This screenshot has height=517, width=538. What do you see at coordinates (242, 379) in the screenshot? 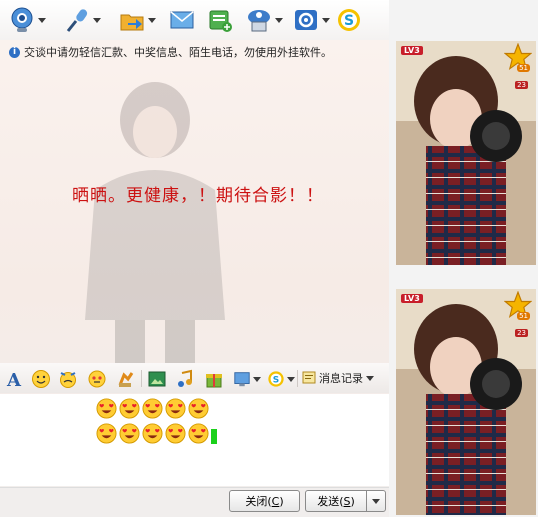
I see `screen-capture-icon` at bounding box center [242, 379].